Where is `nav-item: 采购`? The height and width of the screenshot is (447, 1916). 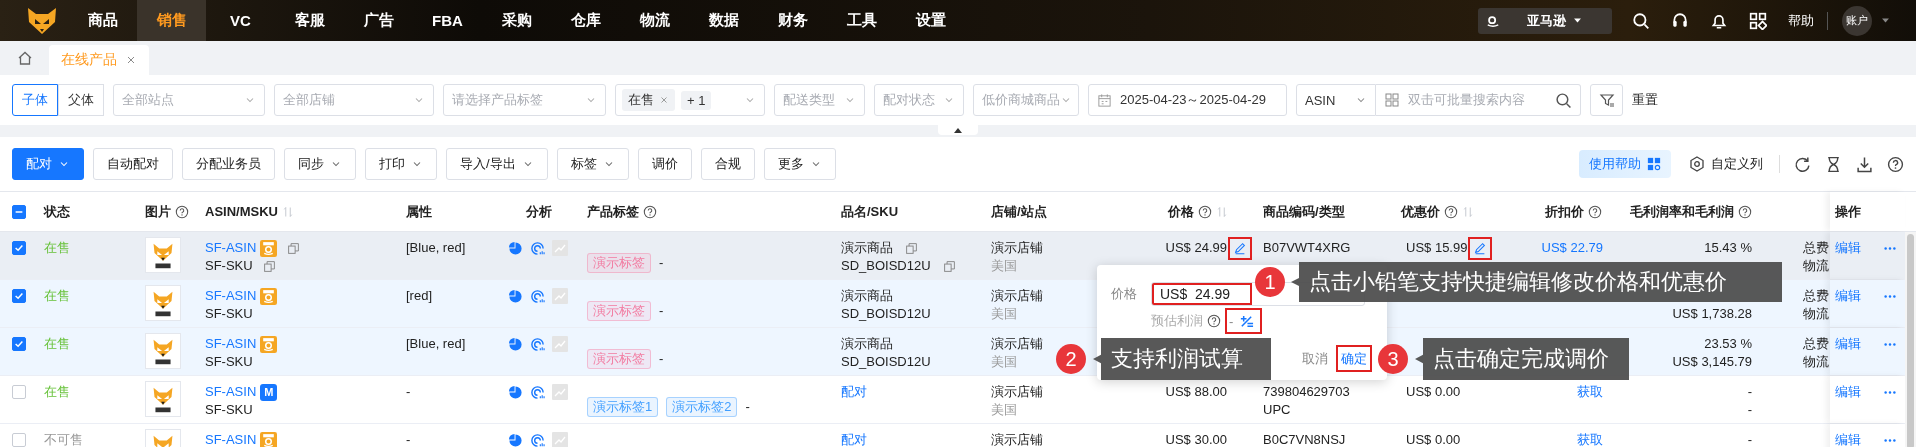 nav-item: 采购 is located at coordinates (516, 20).